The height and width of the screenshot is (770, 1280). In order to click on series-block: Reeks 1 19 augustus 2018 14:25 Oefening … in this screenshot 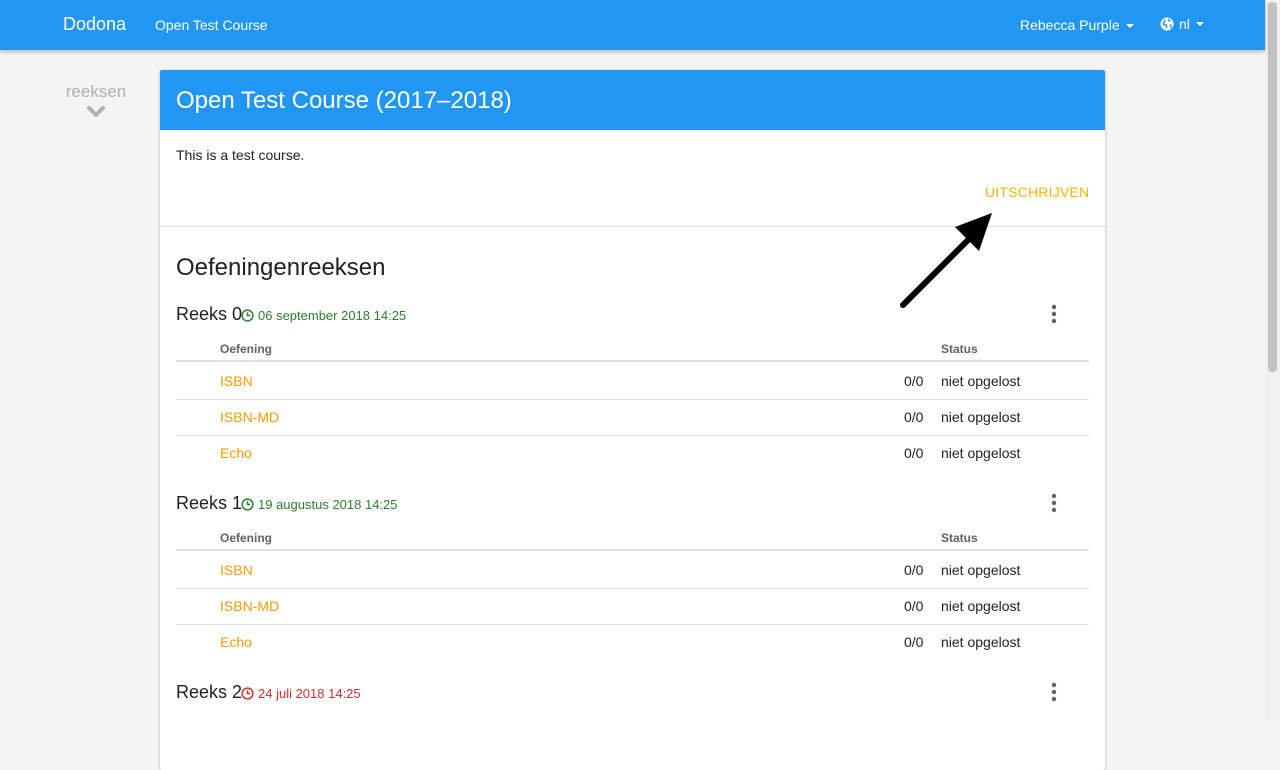, I will do `click(632, 571)`.